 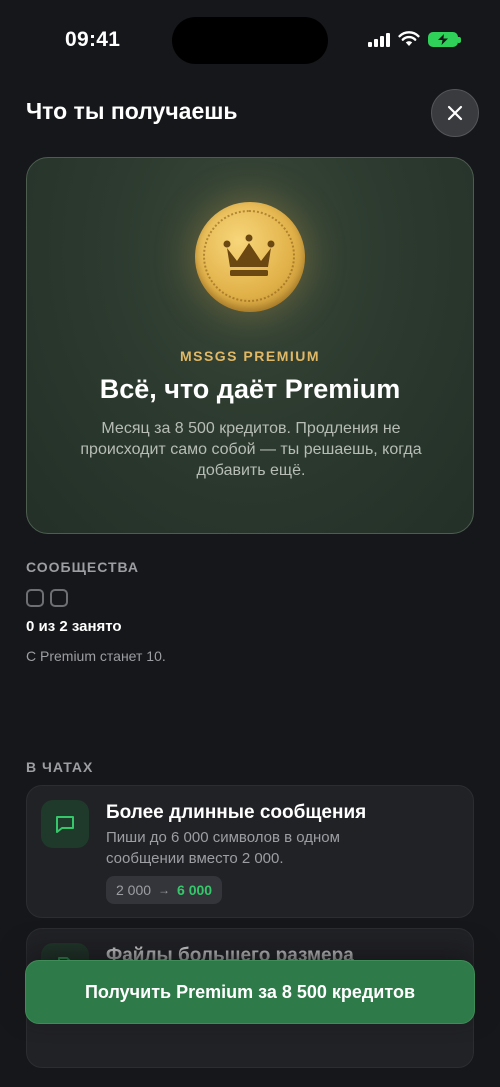 What do you see at coordinates (132, 111) in the screenshot?
I see `page-title: Что ты получаешь` at bounding box center [132, 111].